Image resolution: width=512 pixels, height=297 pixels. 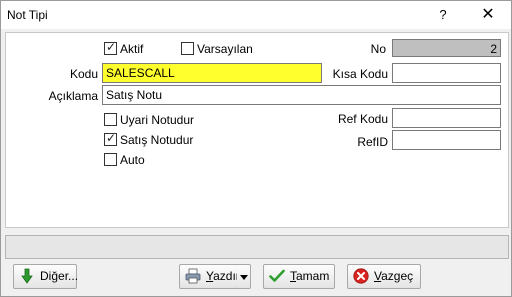 I want to click on aciklama-label: Açıklama, so click(x=73, y=96).